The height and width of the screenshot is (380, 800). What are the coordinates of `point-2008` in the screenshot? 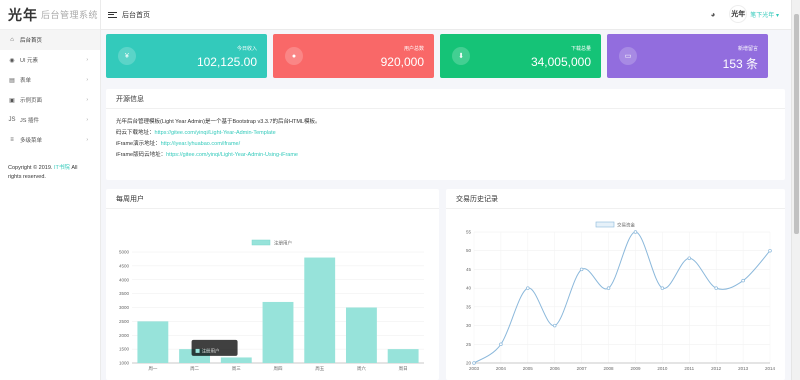 It's located at (608, 288).